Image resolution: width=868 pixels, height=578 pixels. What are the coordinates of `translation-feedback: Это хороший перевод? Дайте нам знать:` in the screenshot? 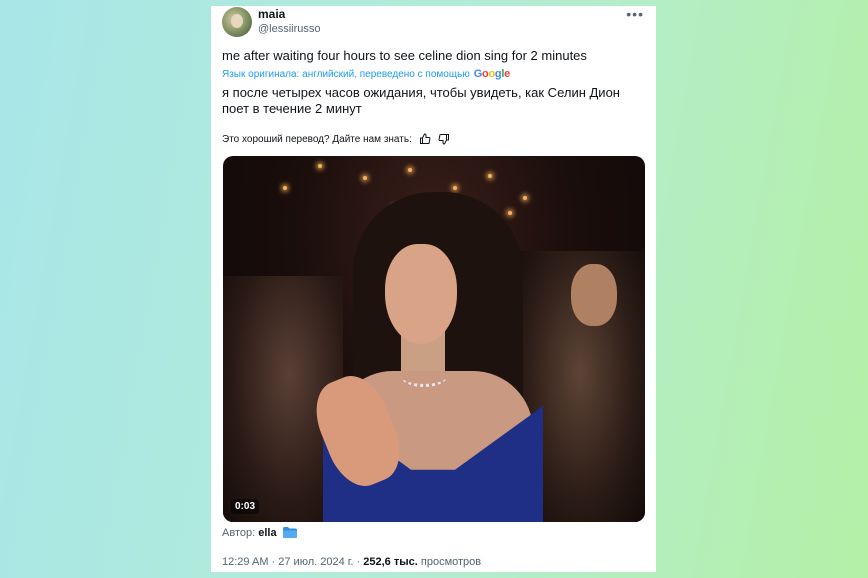 It's located at (336, 139).